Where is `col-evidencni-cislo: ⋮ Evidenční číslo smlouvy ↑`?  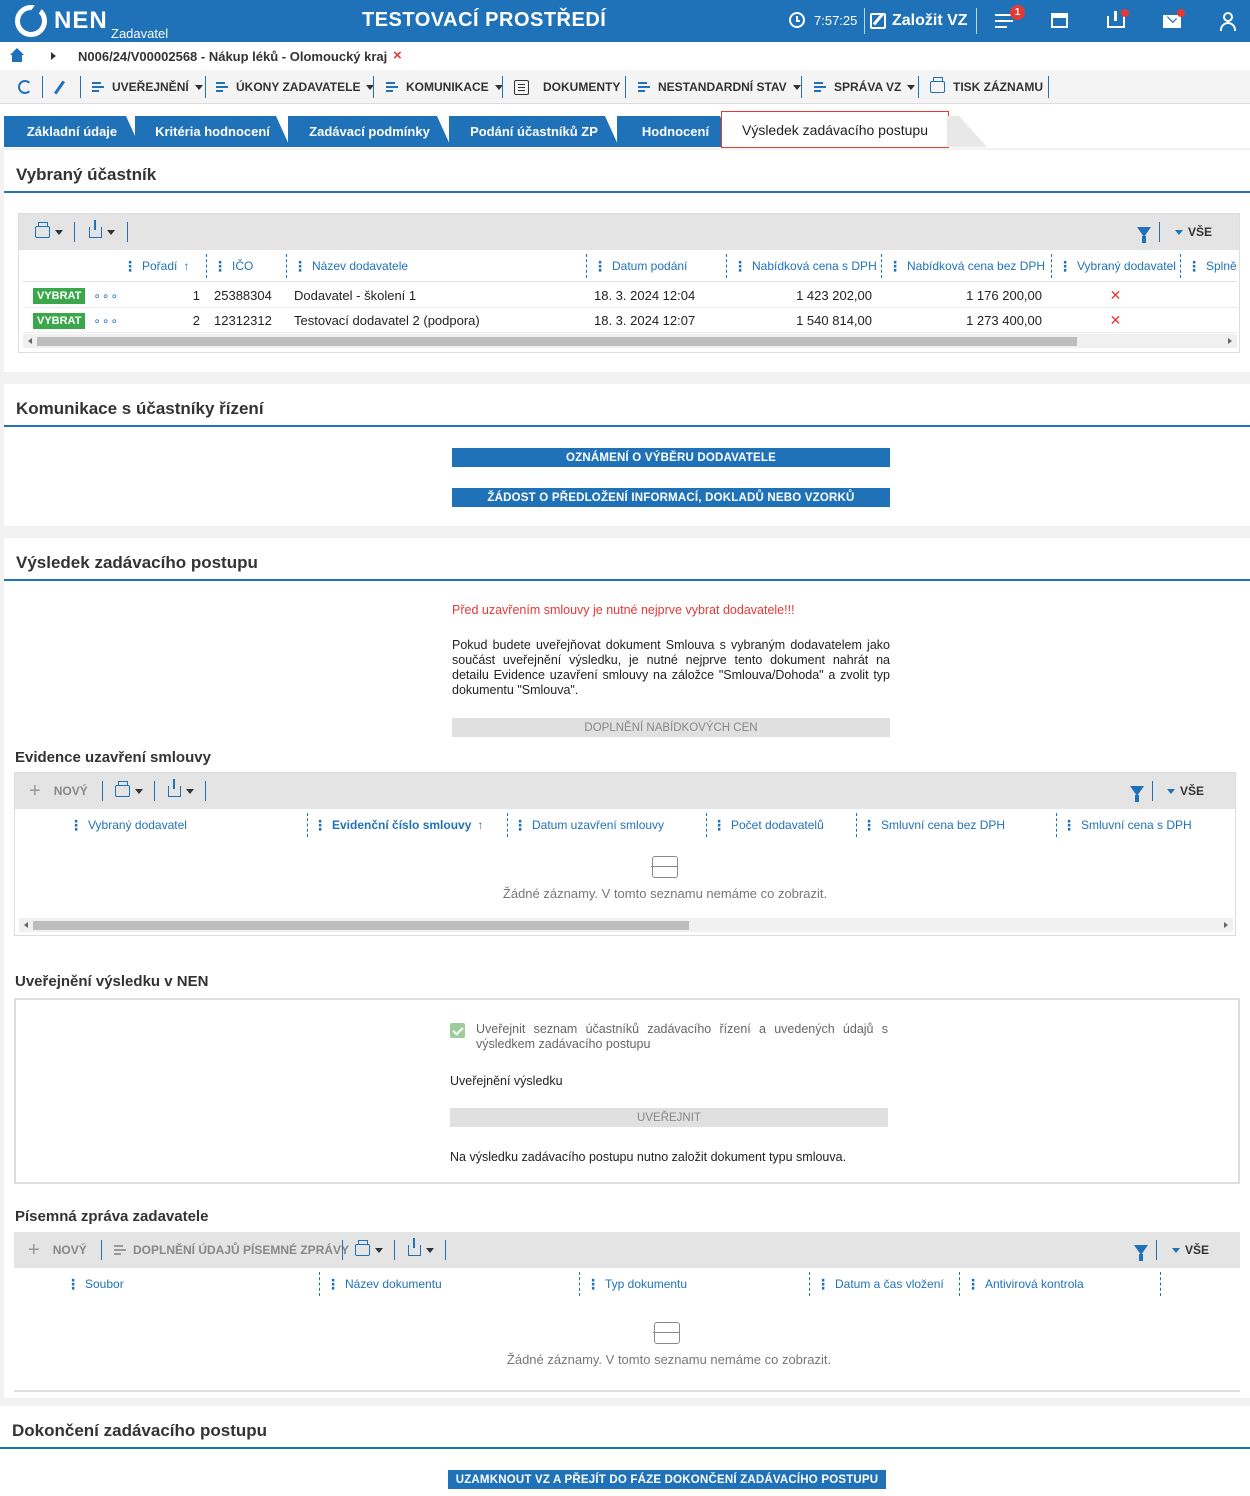
col-evidencni-cislo: ⋮ Evidenční číslo smlouvy ↑ is located at coordinates (398, 825).